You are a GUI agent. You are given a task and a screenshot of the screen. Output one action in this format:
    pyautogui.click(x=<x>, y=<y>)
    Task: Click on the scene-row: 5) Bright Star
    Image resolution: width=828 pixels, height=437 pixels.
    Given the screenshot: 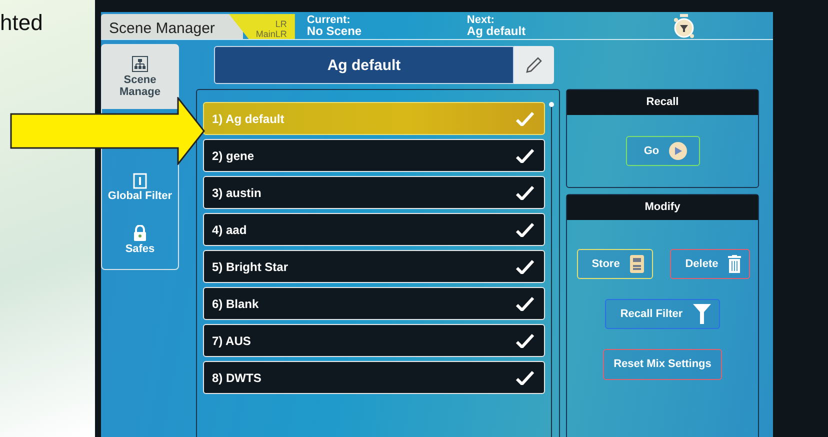 What is the action you would take?
    pyautogui.click(x=374, y=266)
    